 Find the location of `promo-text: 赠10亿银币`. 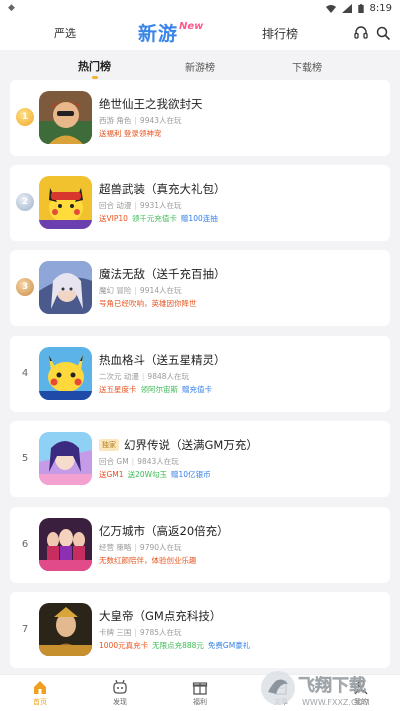

promo-text: 赠10亿银币 is located at coordinates (191, 474).